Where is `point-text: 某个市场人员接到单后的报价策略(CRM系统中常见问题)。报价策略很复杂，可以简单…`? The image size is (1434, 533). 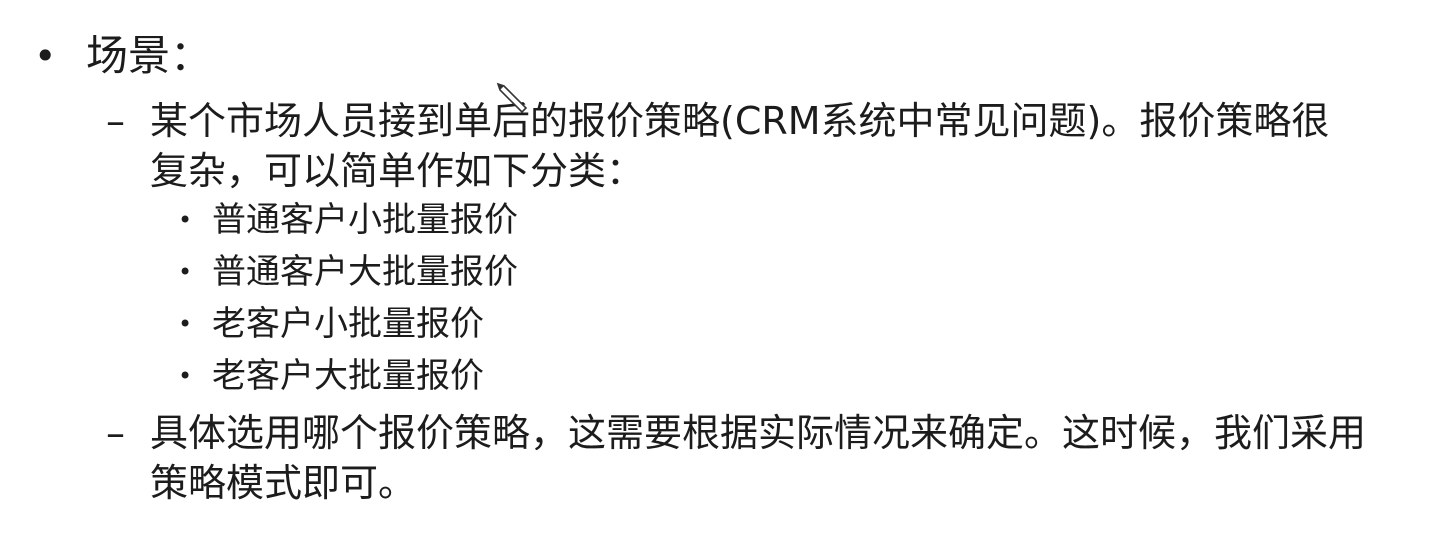
point-text: 某个市场人员接到单后的报价策略(CRM系统中常见问题)。报价策略很复杂，可以简单… is located at coordinates (740, 146).